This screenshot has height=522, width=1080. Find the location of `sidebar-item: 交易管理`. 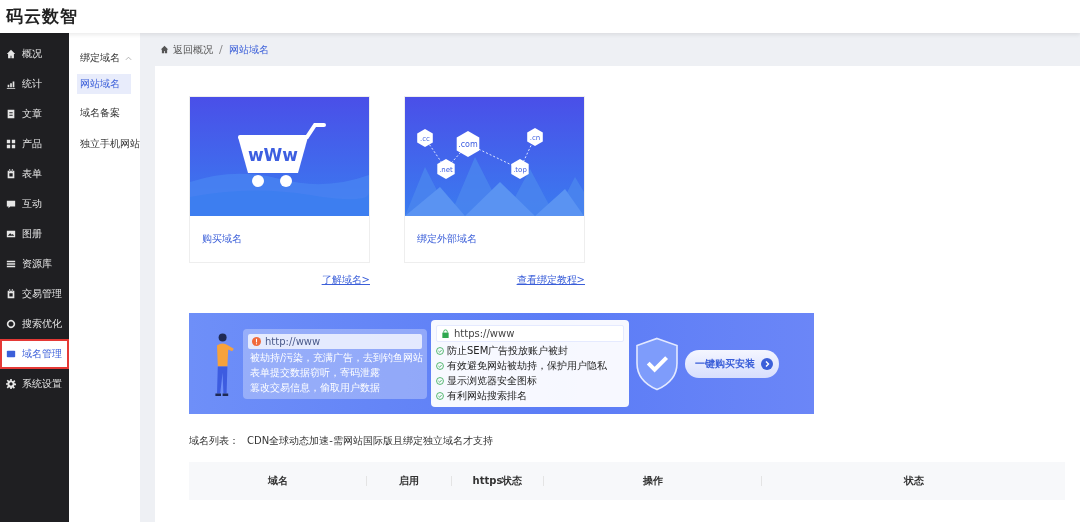

sidebar-item: 交易管理 is located at coordinates (34, 294).